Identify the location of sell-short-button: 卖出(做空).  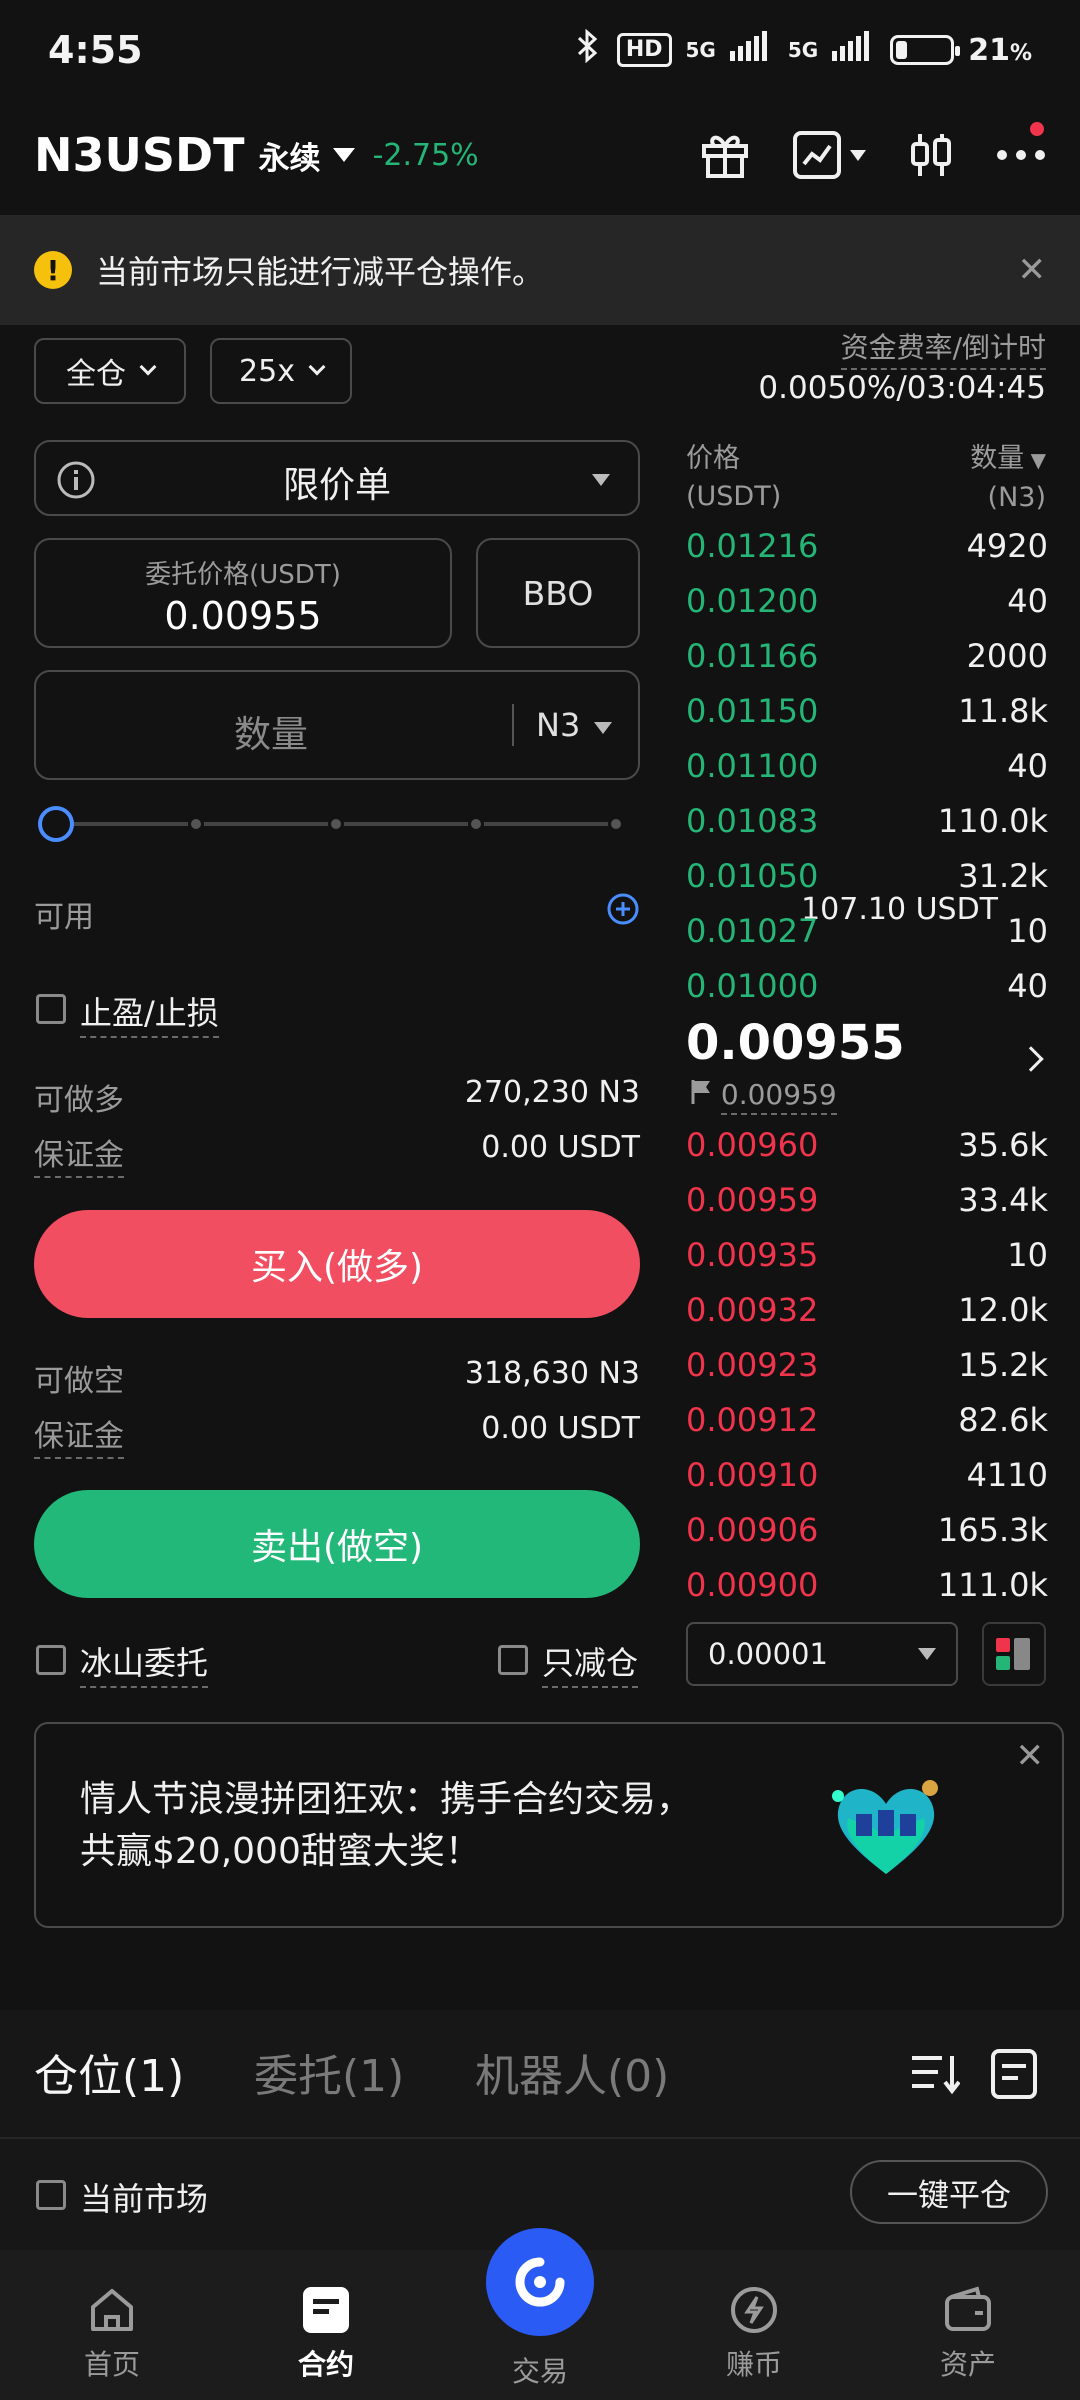
(337, 1544).